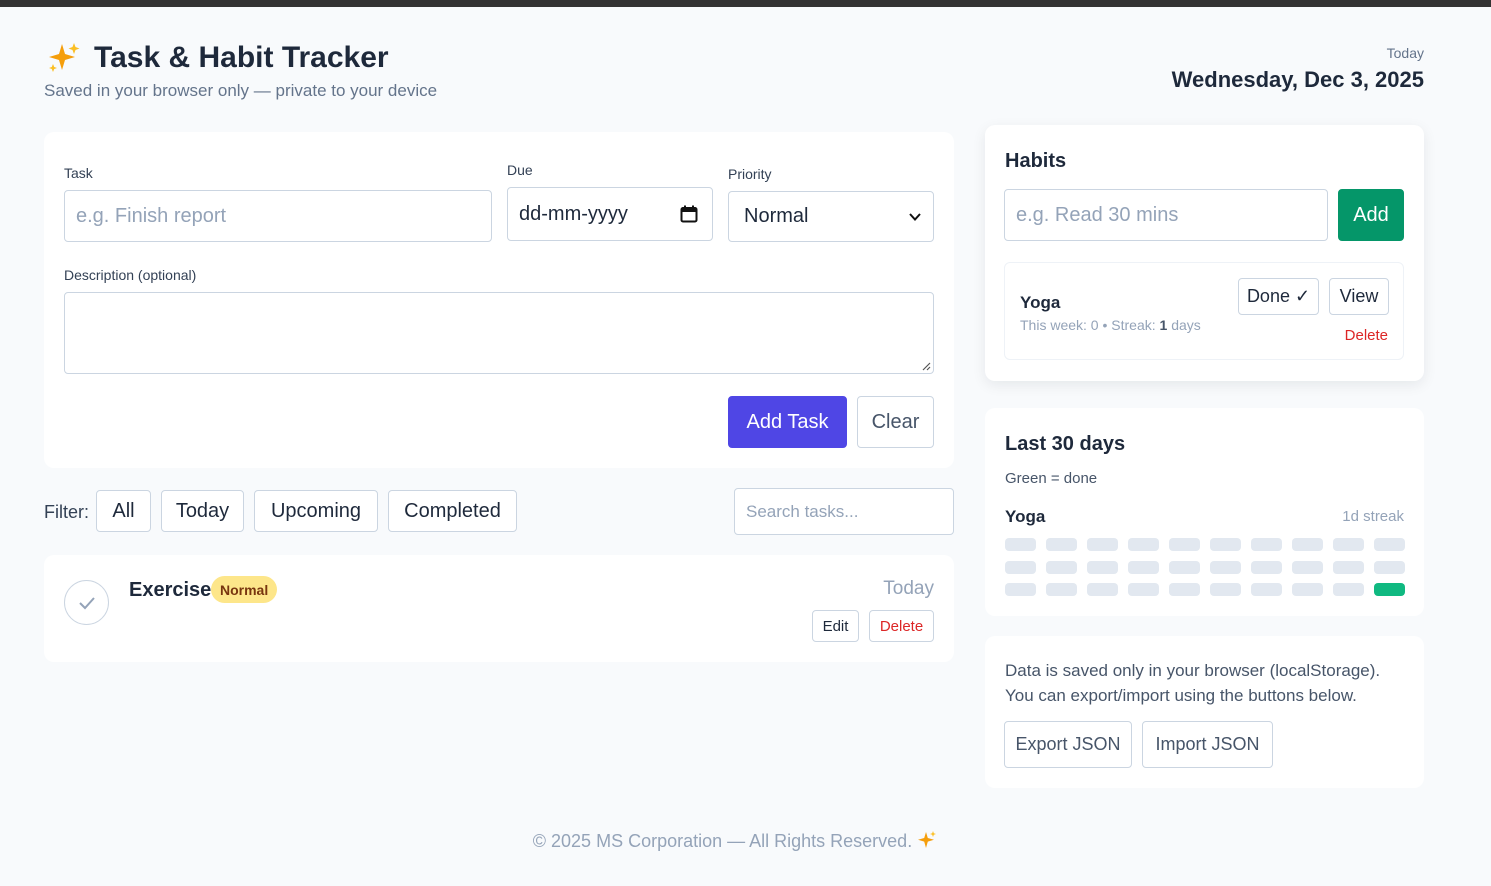 This screenshot has height=886, width=1491. What do you see at coordinates (1088, 325) in the screenshot?
I see `habit-week-text: This week: 0 • Streak:` at bounding box center [1088, 325].